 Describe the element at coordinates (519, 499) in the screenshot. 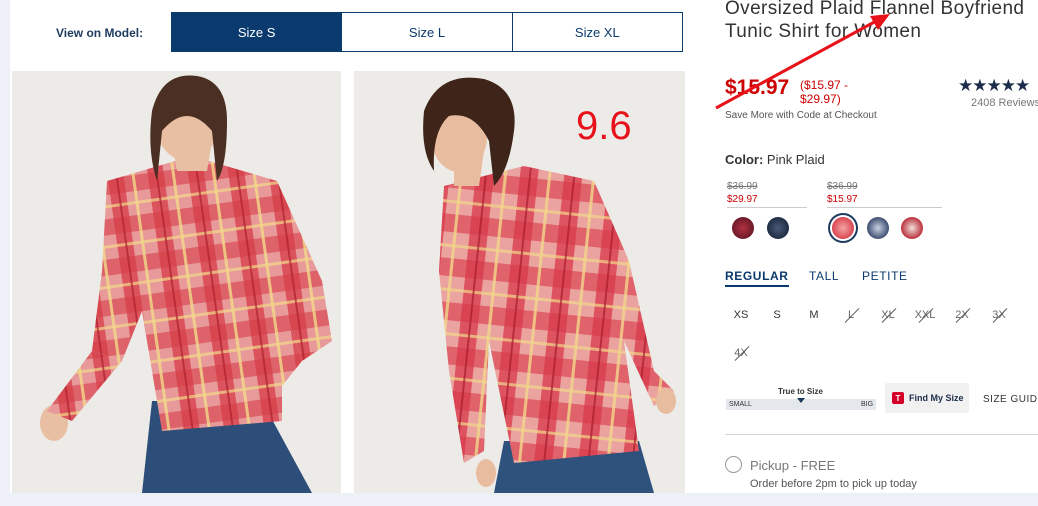

I see `bottom-gutter` at that location.